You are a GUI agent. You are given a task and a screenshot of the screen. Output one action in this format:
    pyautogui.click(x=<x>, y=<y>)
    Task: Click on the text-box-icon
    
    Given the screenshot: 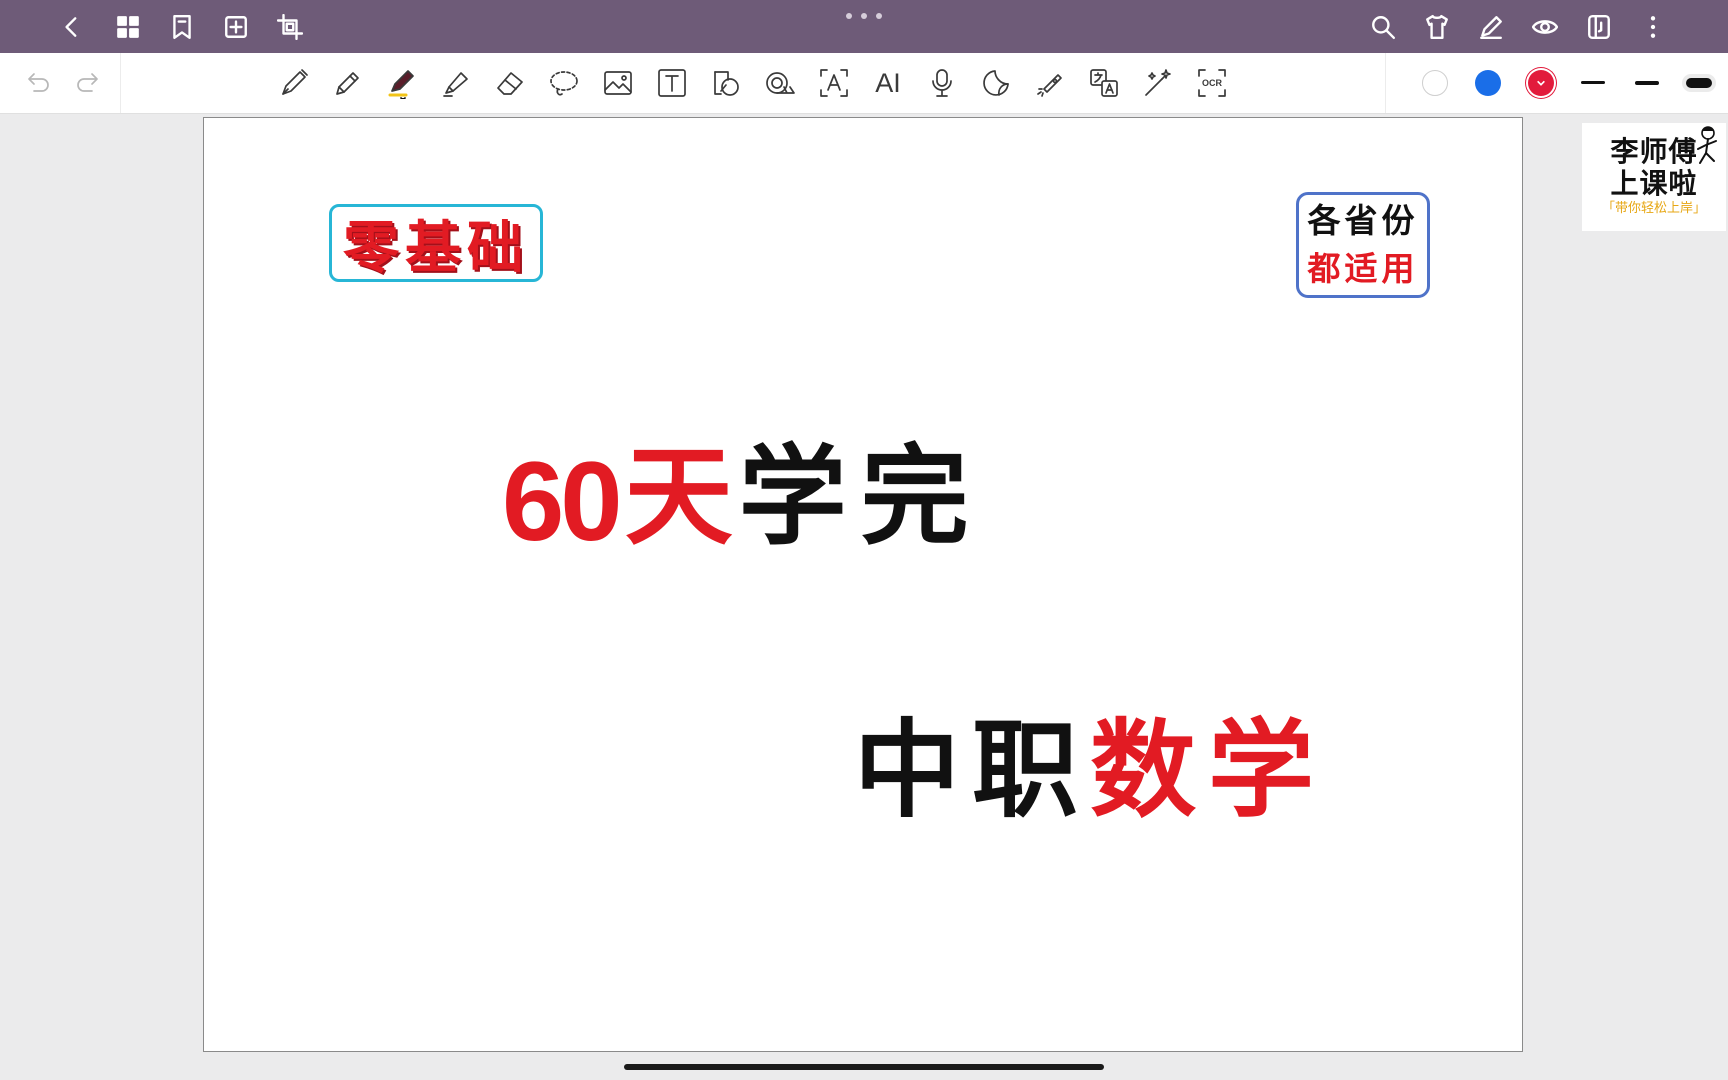 What is the action you would take?
    pyautogui.click(x=672, y=83)
    